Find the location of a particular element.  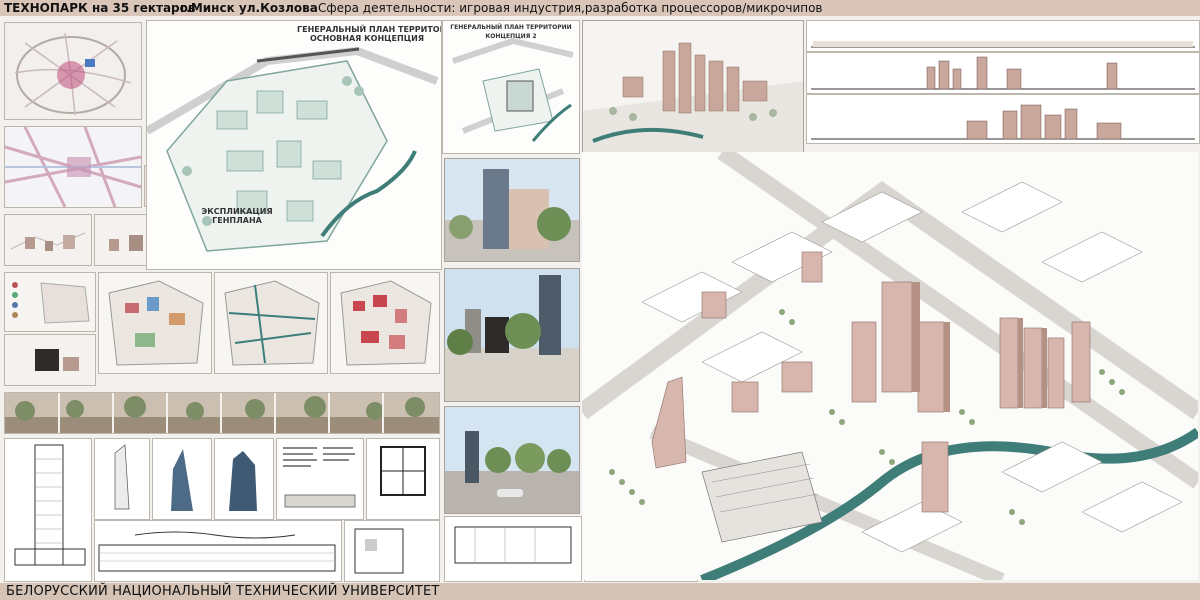

render-street is located at coordinates (512, 460).